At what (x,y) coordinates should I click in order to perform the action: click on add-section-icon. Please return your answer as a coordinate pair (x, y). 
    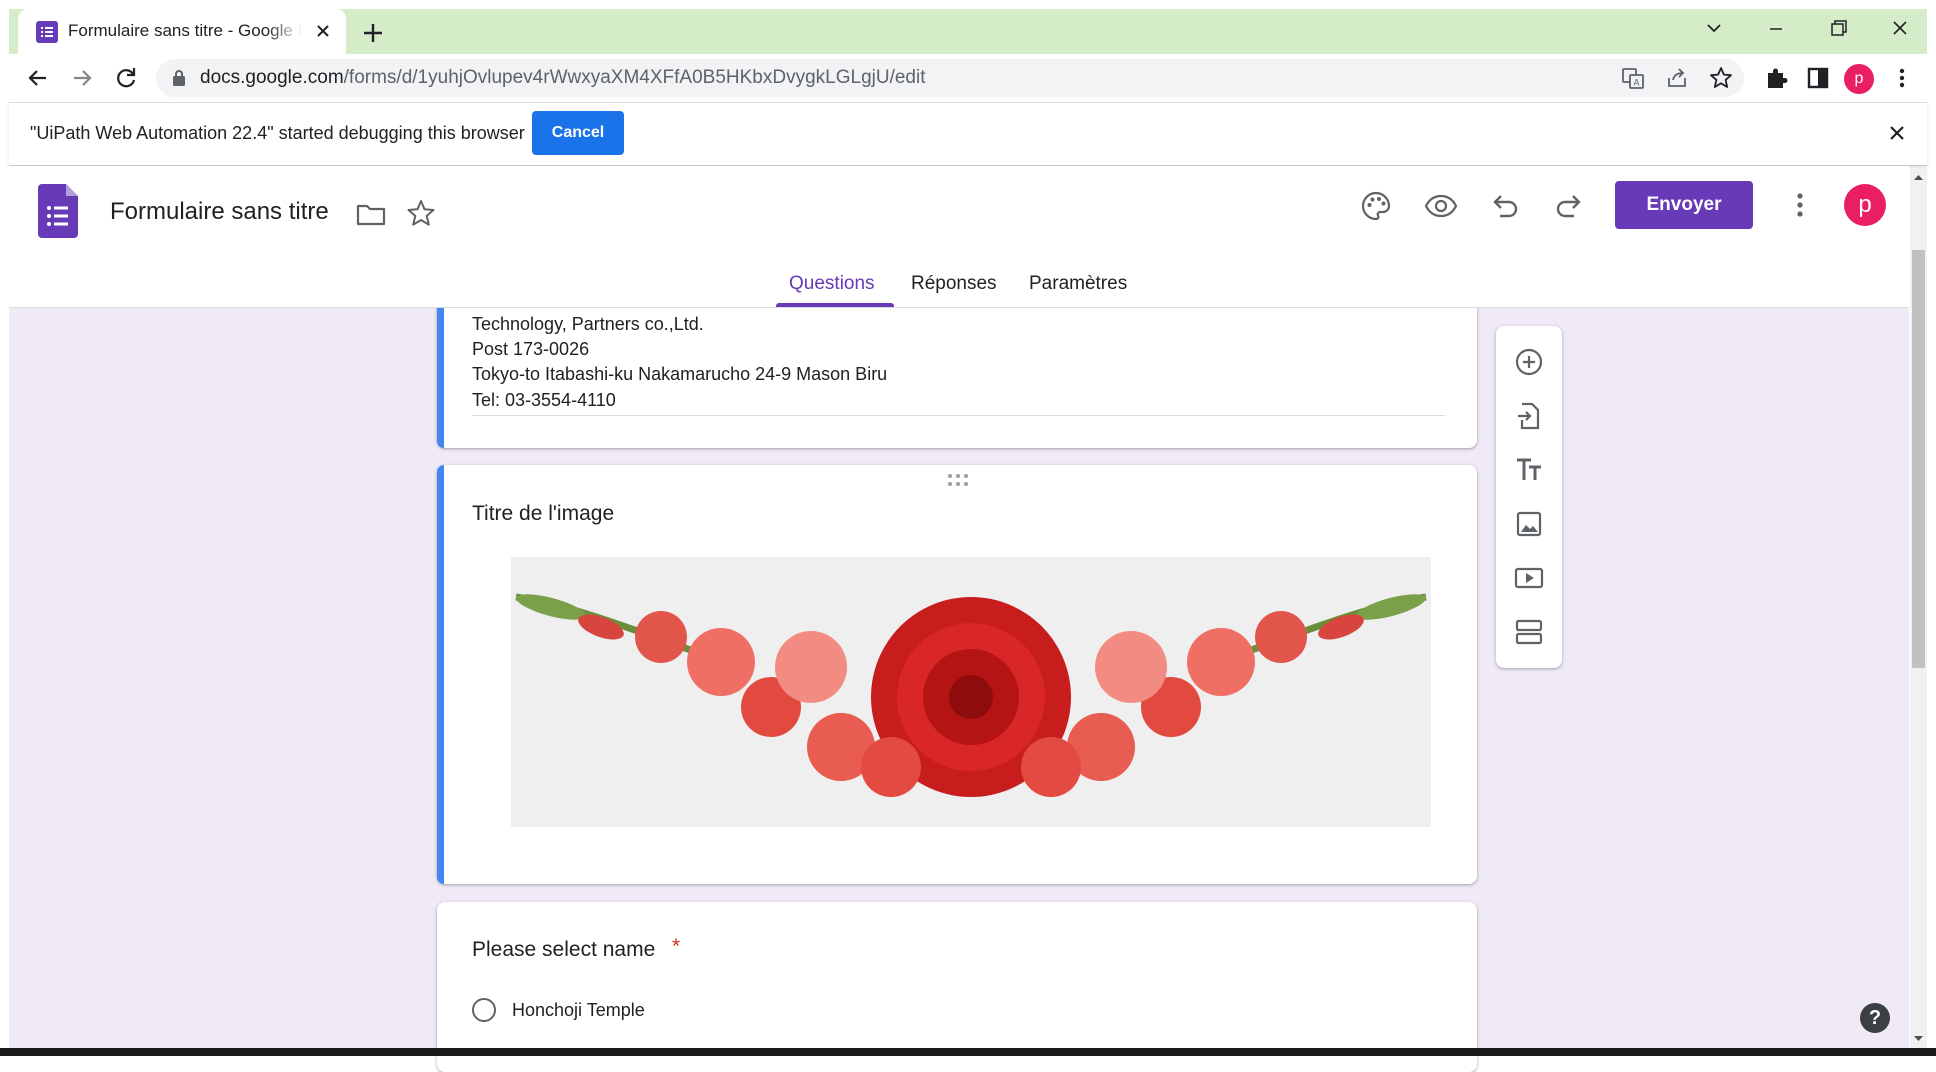
    Looking at the image, I should click on (1529, 632).